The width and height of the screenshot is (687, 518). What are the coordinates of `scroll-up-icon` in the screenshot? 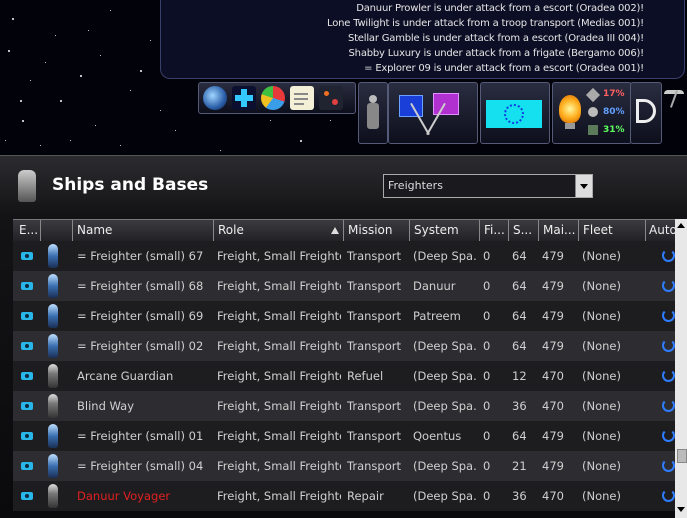 It's located at (681, 225).